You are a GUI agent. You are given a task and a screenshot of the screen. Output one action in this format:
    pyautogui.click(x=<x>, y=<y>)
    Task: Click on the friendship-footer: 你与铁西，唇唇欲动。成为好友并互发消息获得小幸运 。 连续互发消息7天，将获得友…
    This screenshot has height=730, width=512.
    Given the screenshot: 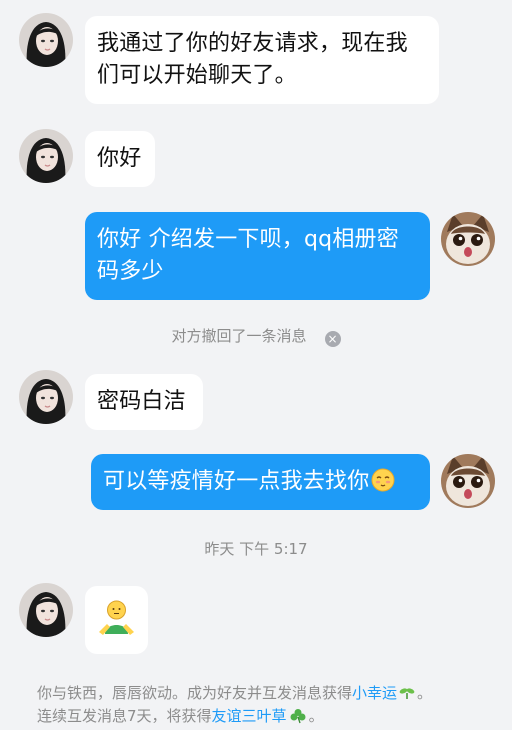 What is the action you would take?
    pyautogui.click(x=267, y=705)
    